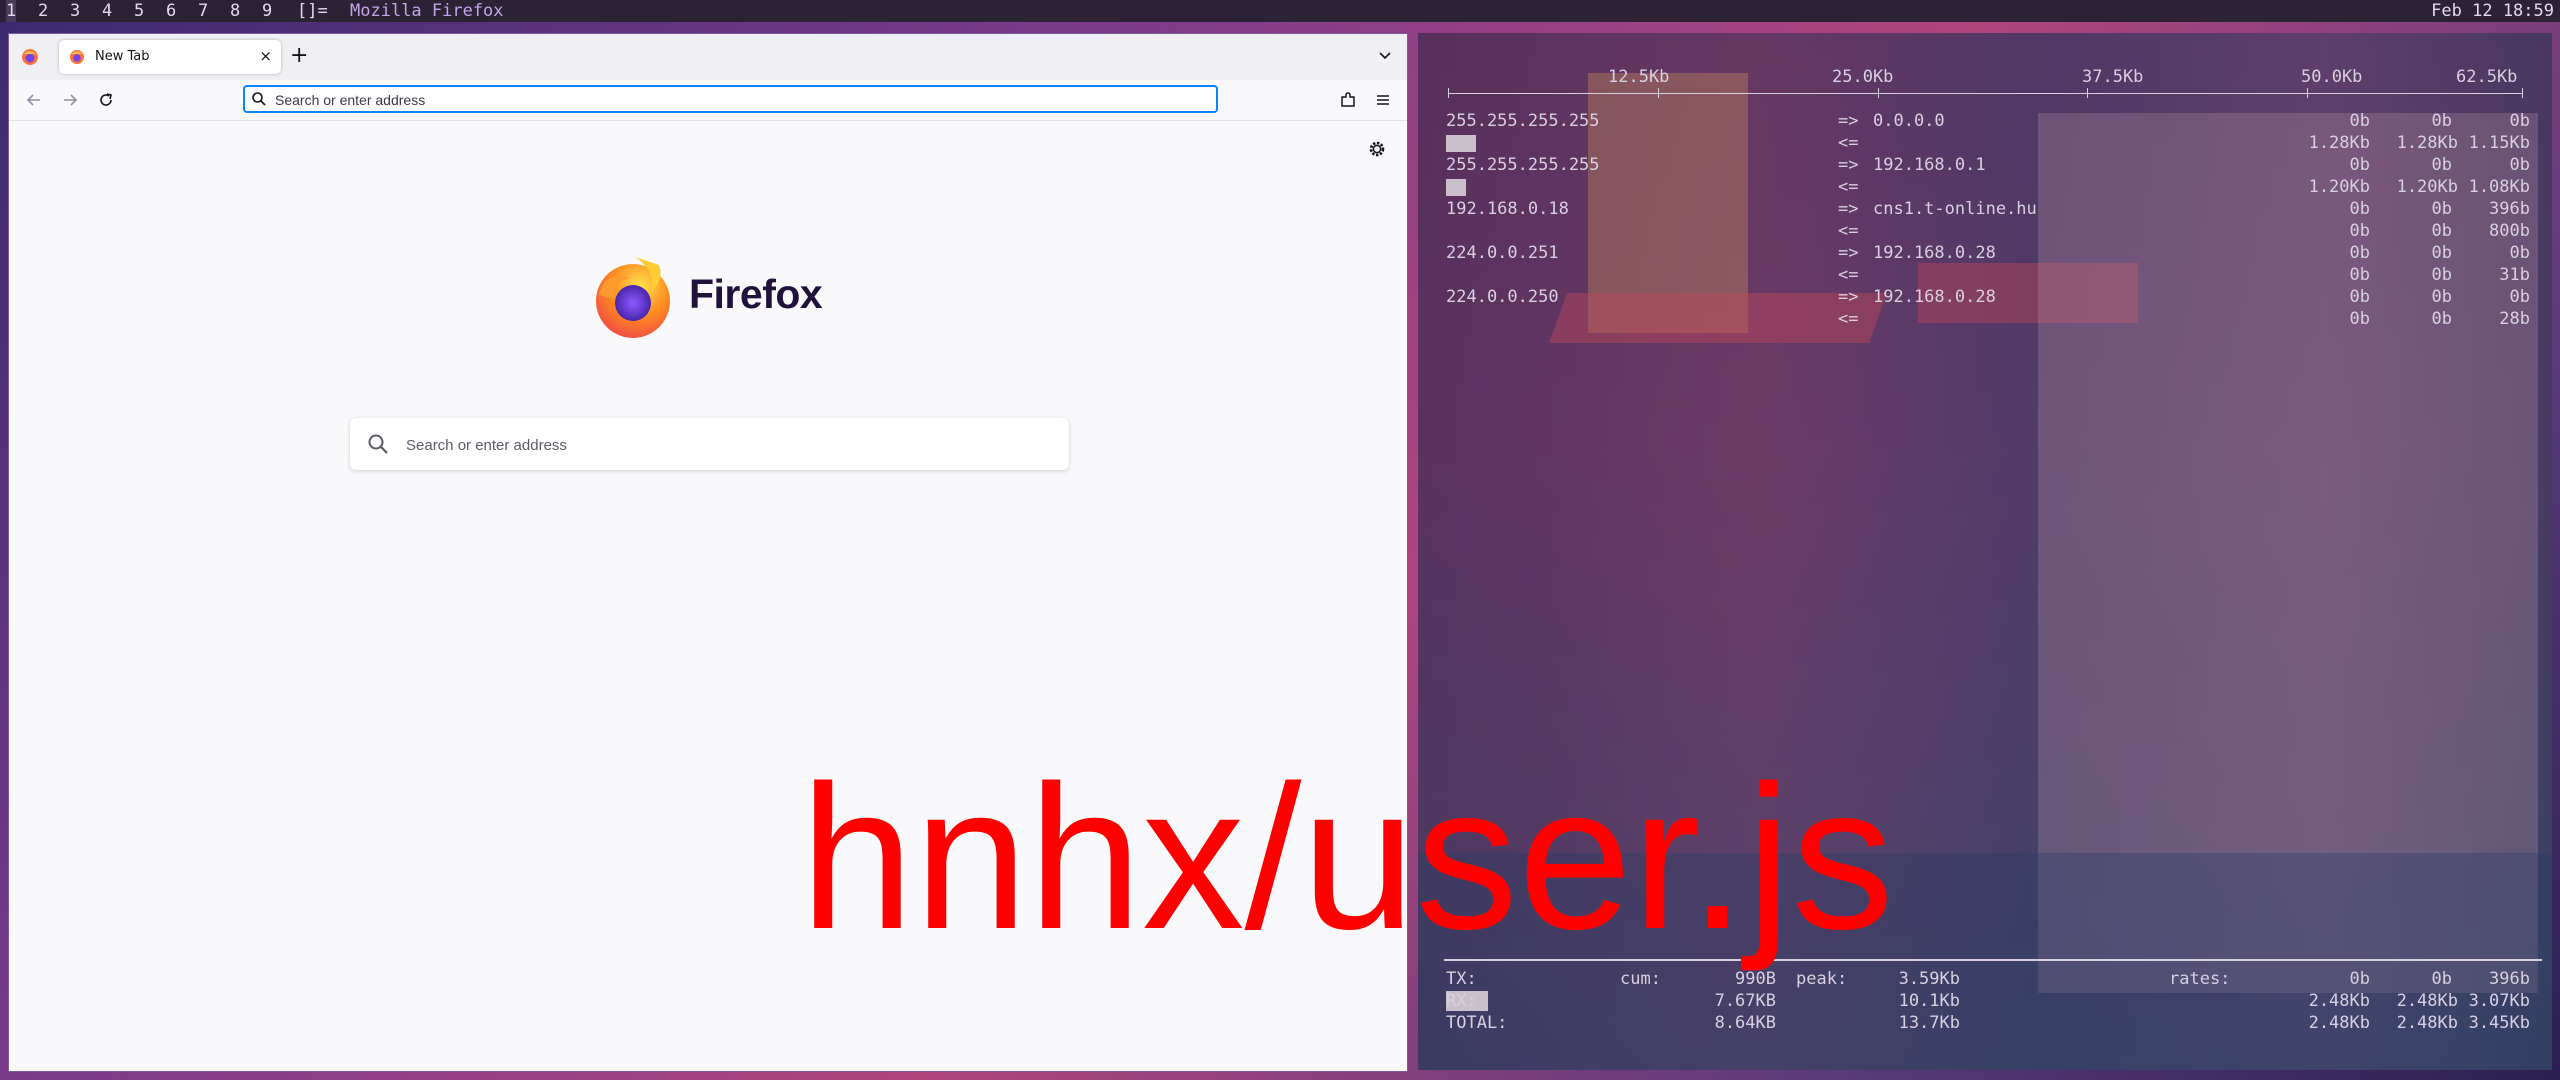 The image size is (2560, 1080). Describe the element at coordinates (1985, 93) in the screenshot. I see `scale-axis` at that location.